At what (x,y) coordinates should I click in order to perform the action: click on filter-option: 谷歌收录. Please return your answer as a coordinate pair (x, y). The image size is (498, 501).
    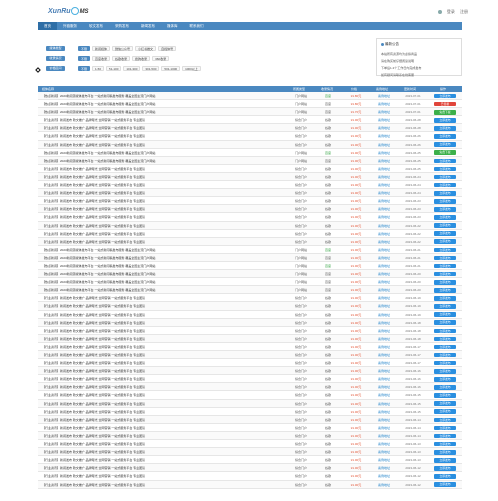
    Looking at the image, I should click on (121, 58).